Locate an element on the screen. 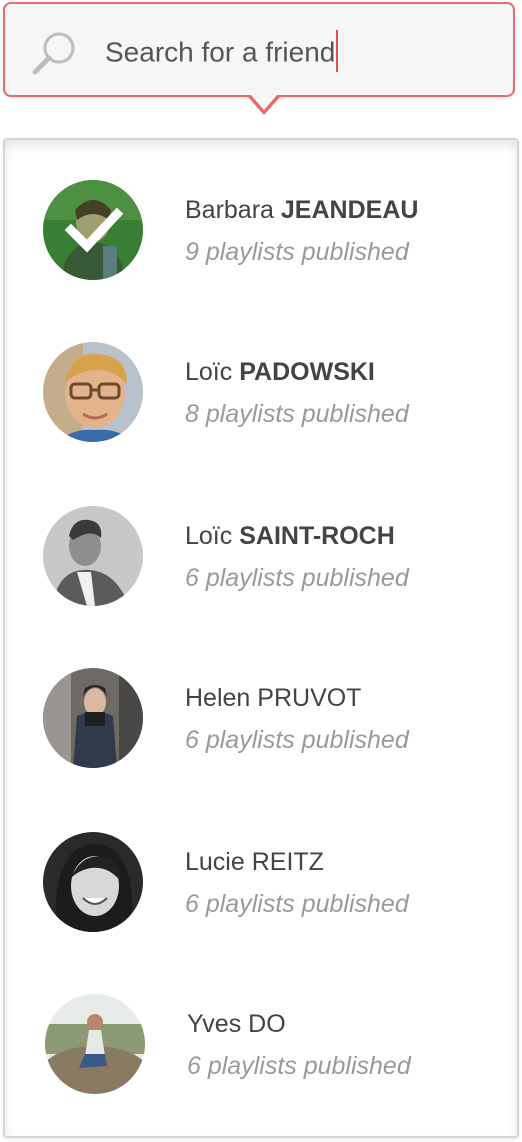 The image size is (522, 1142). friend-name: Loïc SAINT-ROCH is located at coordinates (290, 536).